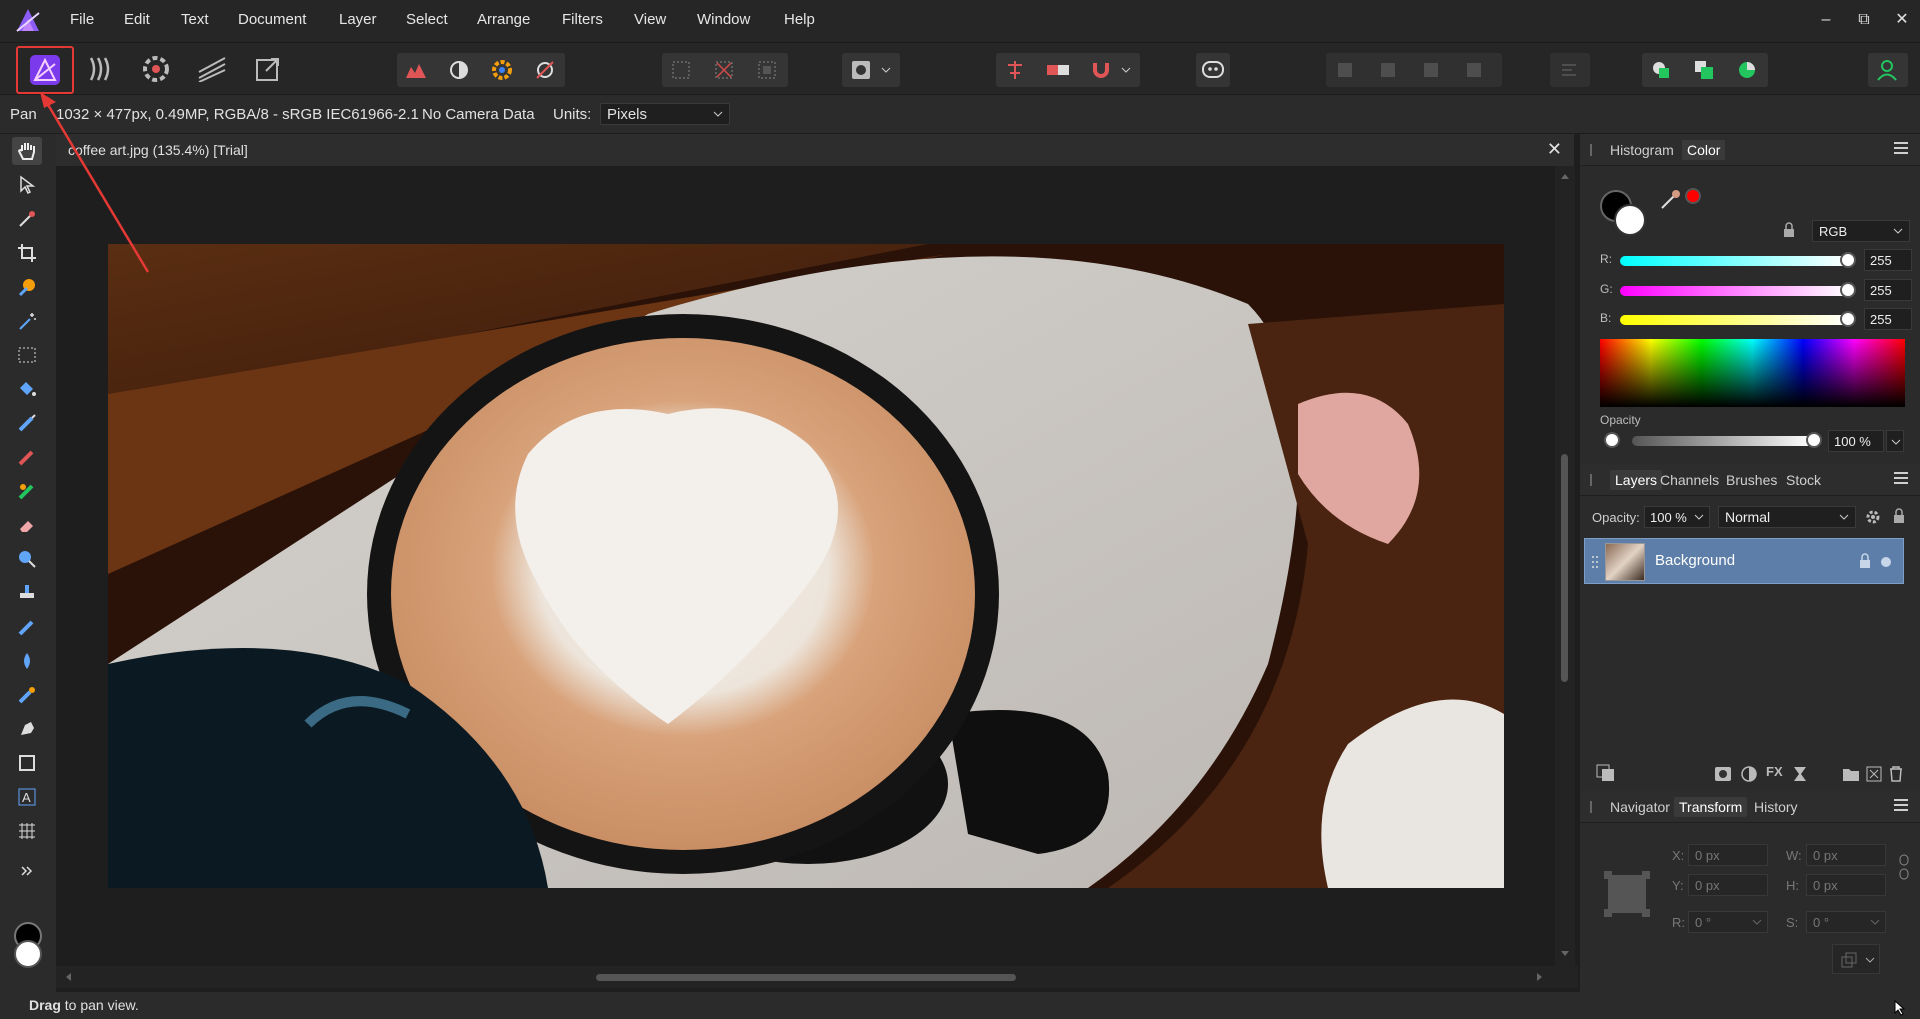  Describe the element at coordinates (1902, 20) in the screenshot. I see `close-window-button: ✕` at that location.